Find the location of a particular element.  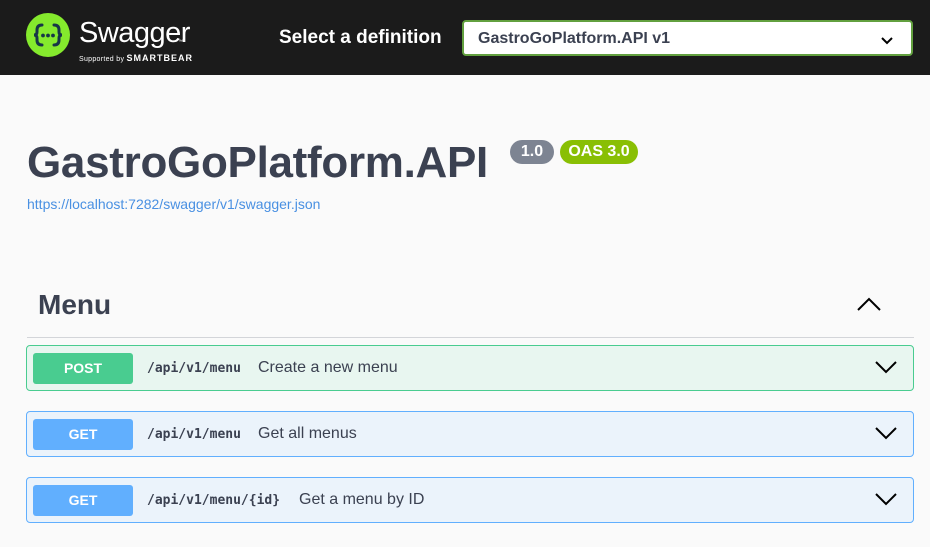

operation-summary: Get a menu by ID is located at coordinates (362, 499).